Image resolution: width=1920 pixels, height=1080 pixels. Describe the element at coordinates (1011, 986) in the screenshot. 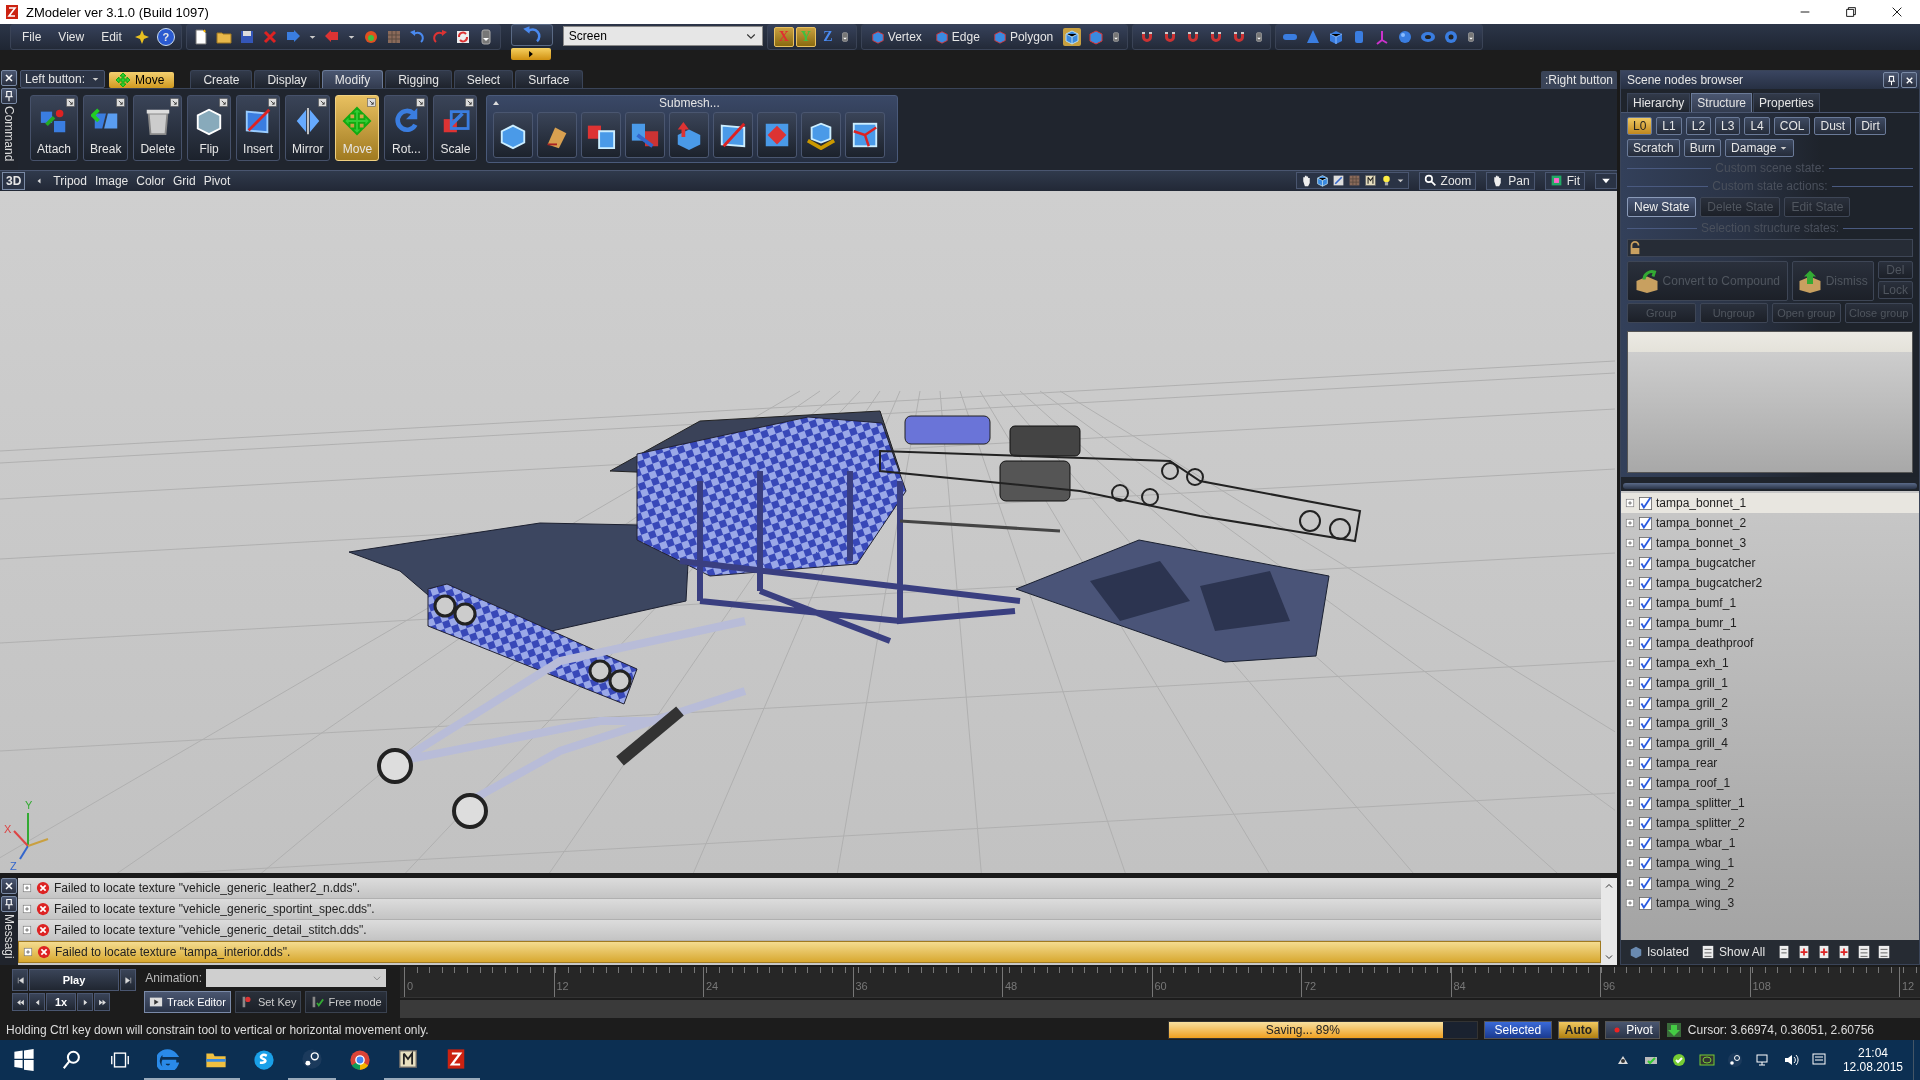

I see `tick-label: 48` at that location.